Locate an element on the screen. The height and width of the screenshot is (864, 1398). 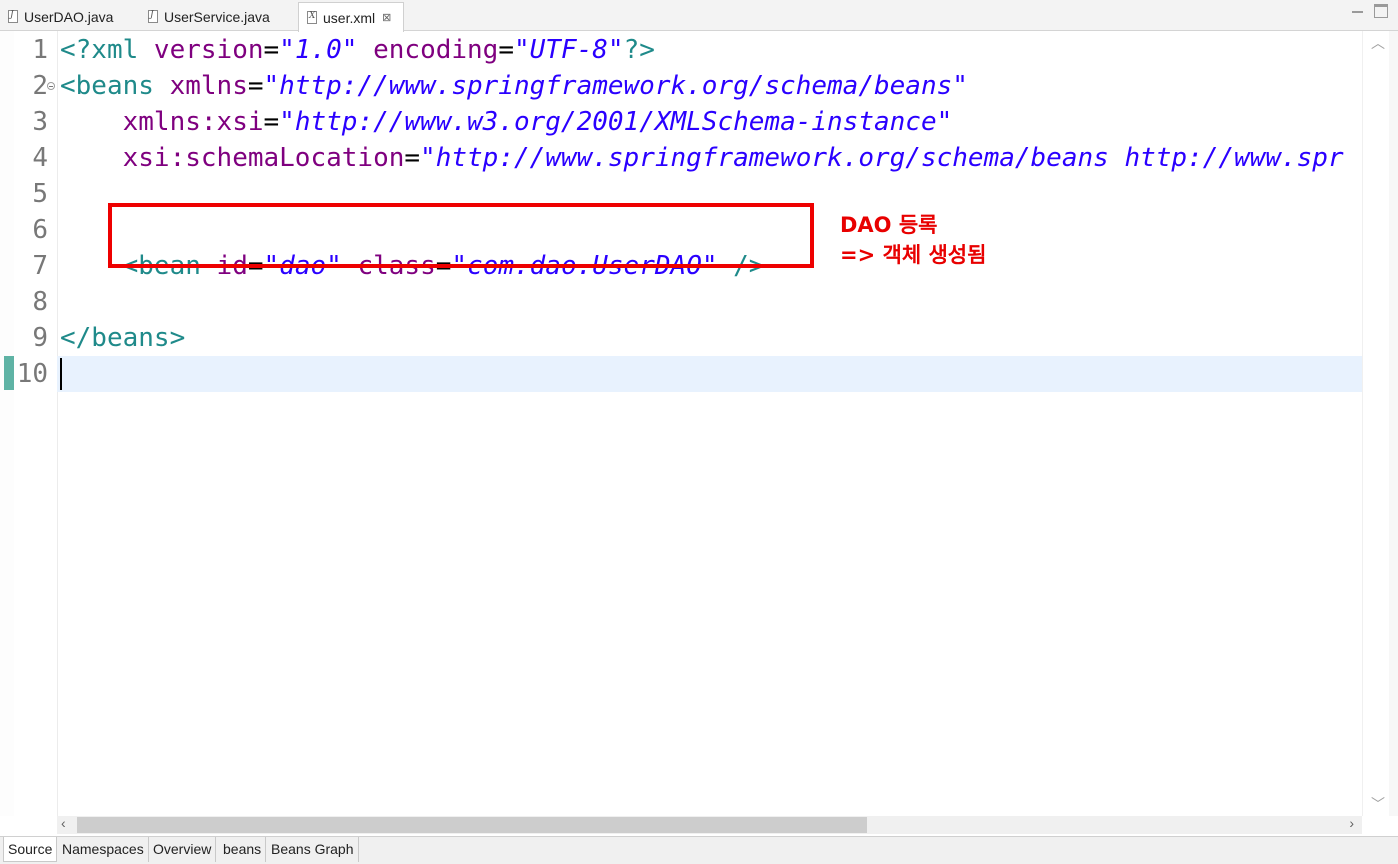
fold-collapse-icon is located at coordinates (51, 86).